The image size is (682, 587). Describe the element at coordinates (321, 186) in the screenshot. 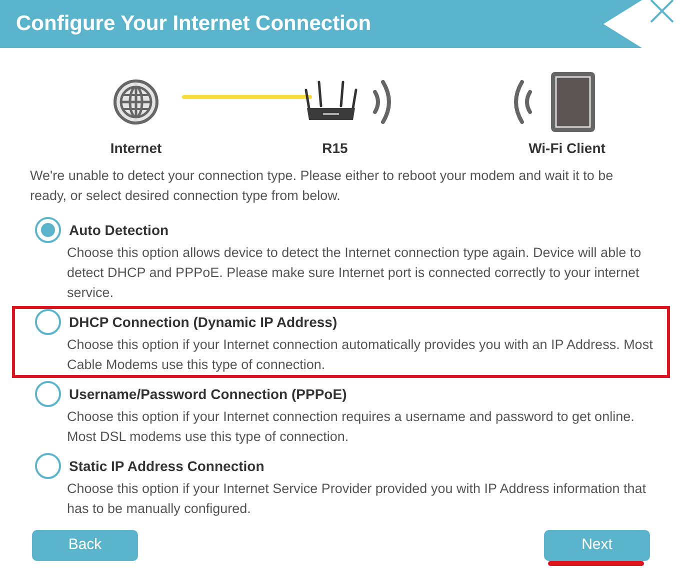

I see `intro-text: We're unable to detect your connection type. Please either to reboot your modem and wait it to be ready, or select desired connection type from below.` at that location.